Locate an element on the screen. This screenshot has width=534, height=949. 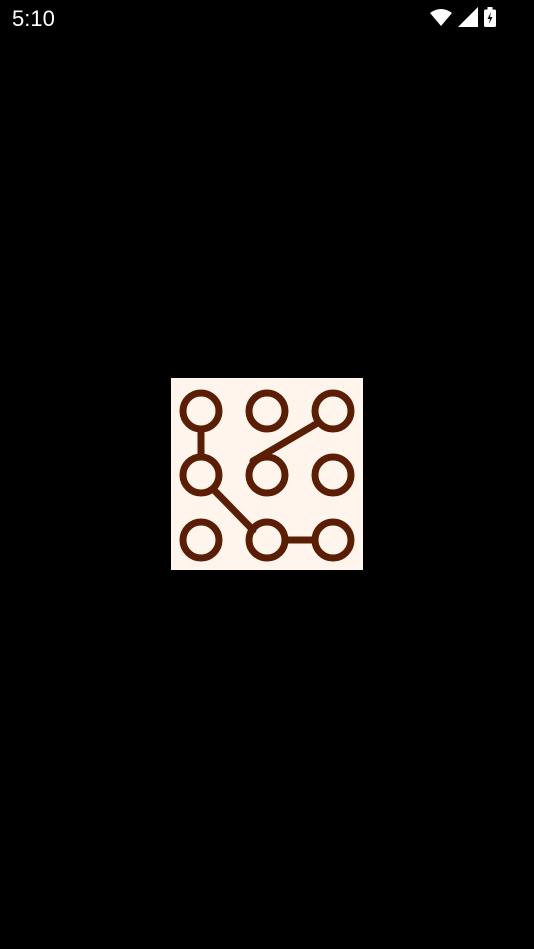
pattern-lock-icon is located at coordinates (267, 475).